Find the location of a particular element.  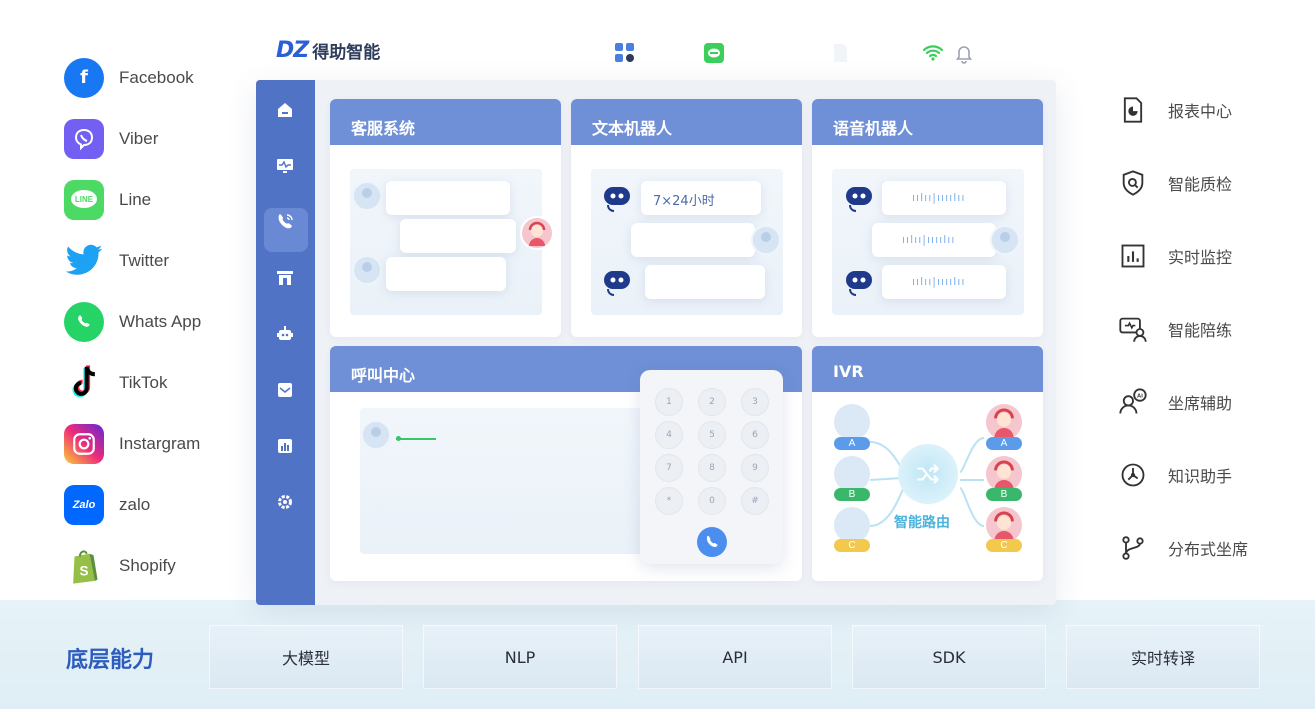

social-item-tiktok: TikTok is located at coordinates (154, 382).